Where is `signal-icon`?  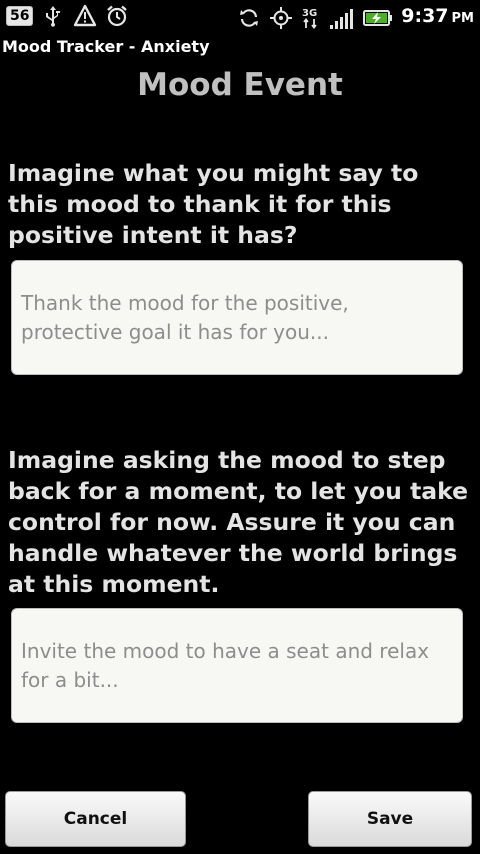
signal-icon is located at coordinates (342, 18).